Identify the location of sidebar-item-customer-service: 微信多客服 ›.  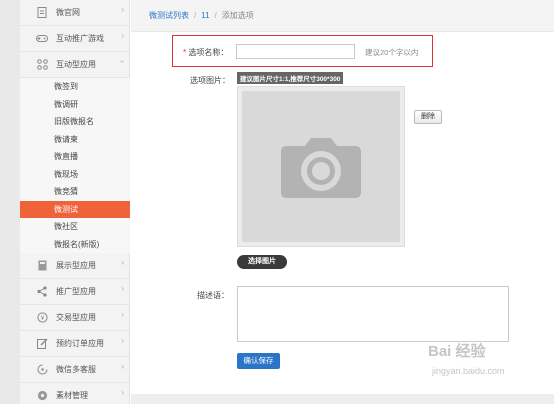
(75, 370).